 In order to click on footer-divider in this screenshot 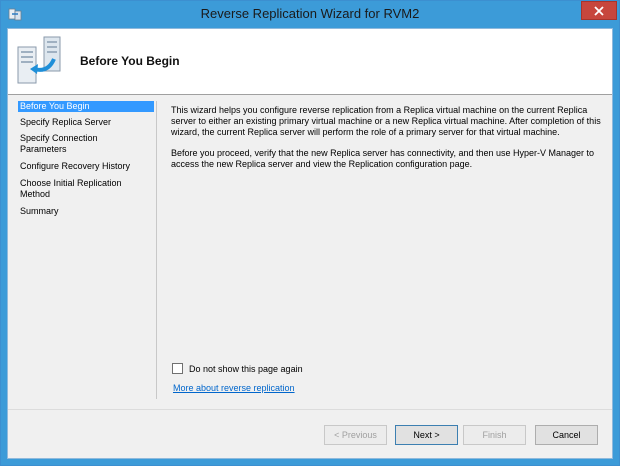, I will do `click(310, 409)`.